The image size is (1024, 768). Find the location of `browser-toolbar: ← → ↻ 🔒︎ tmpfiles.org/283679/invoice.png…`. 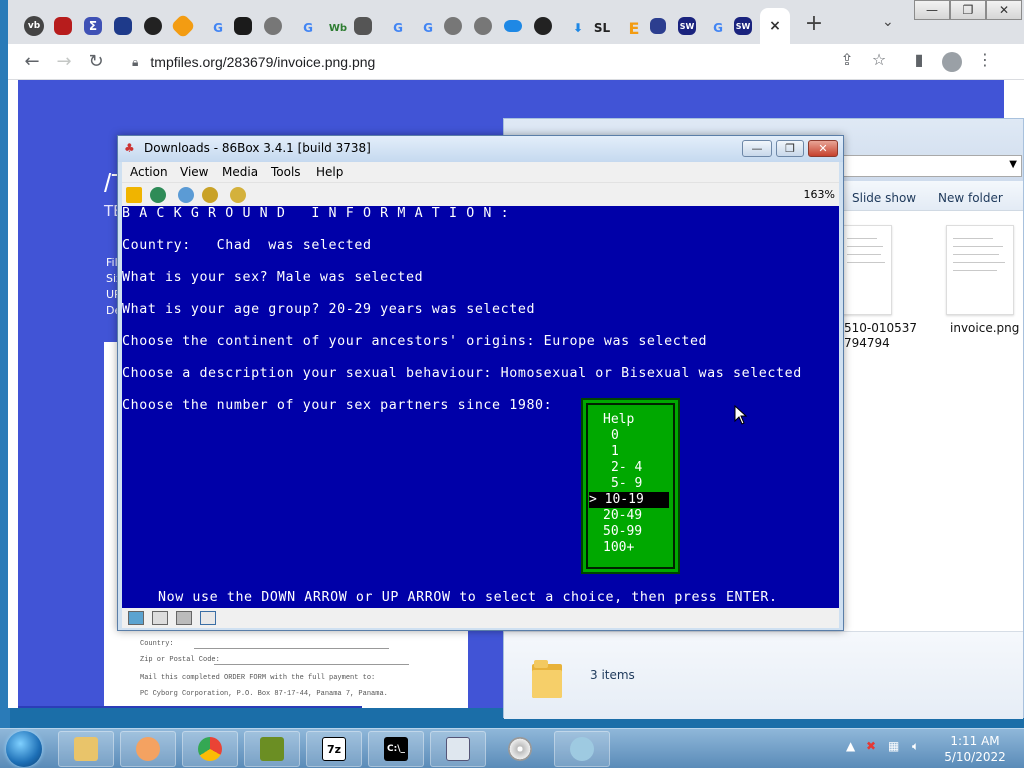

browser-toolbar: ← → ↻ 🔒︎ tmpfiles.org/283679/invoice.png… is located at coordinates (516, 62).